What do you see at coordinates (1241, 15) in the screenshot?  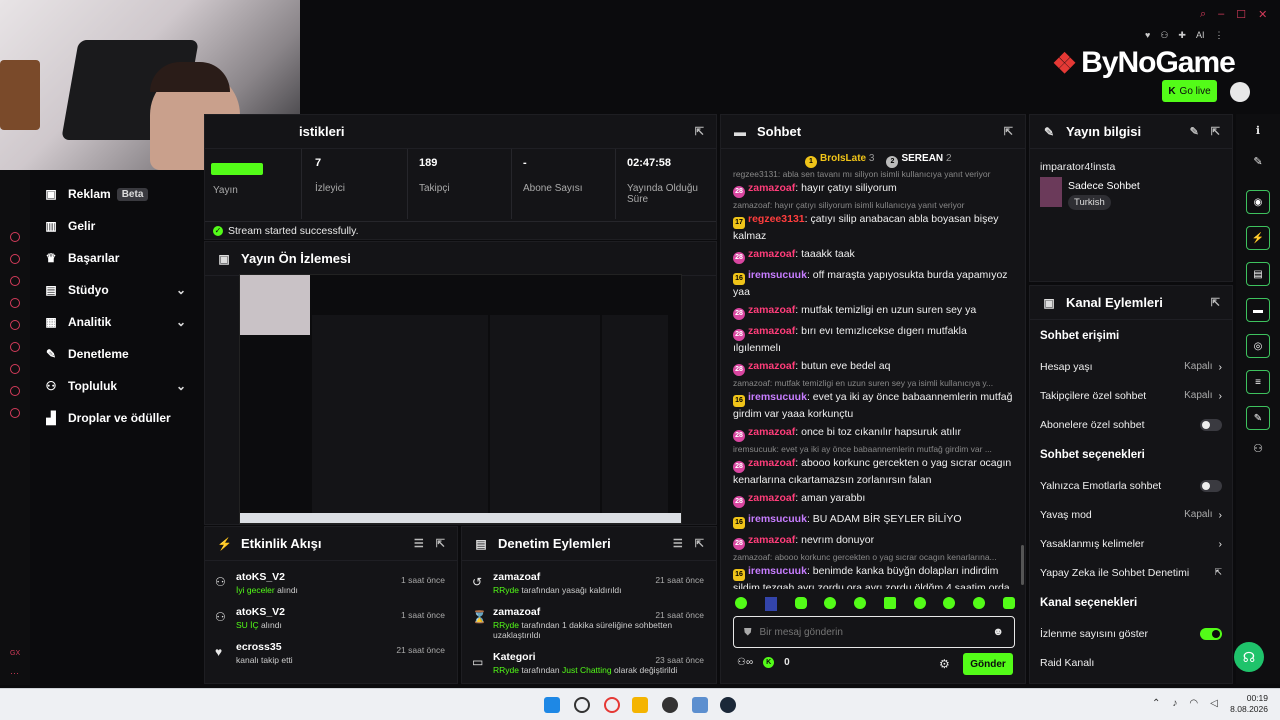 I see `maximize-icon: ☐` at bounding box center [1241, 15].